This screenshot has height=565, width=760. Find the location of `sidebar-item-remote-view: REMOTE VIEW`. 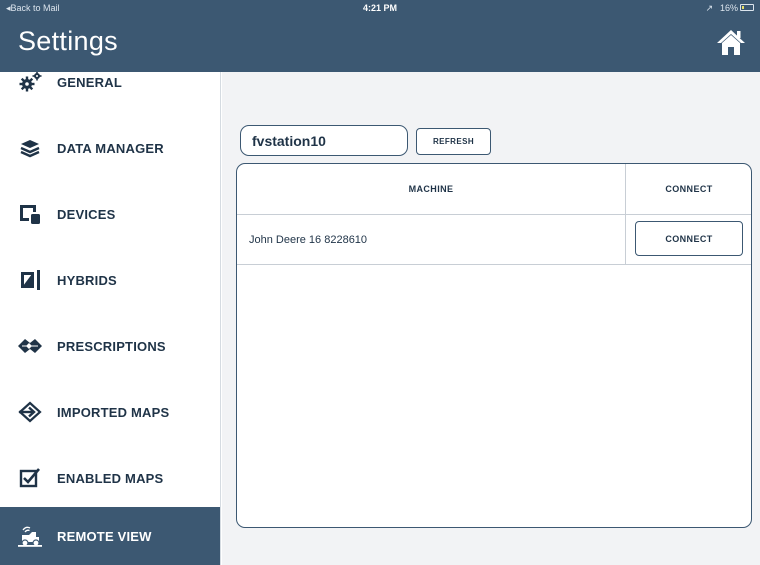

sidebar-item-remote-view: REMOTE VIEW is located at coordinates (110, 536).